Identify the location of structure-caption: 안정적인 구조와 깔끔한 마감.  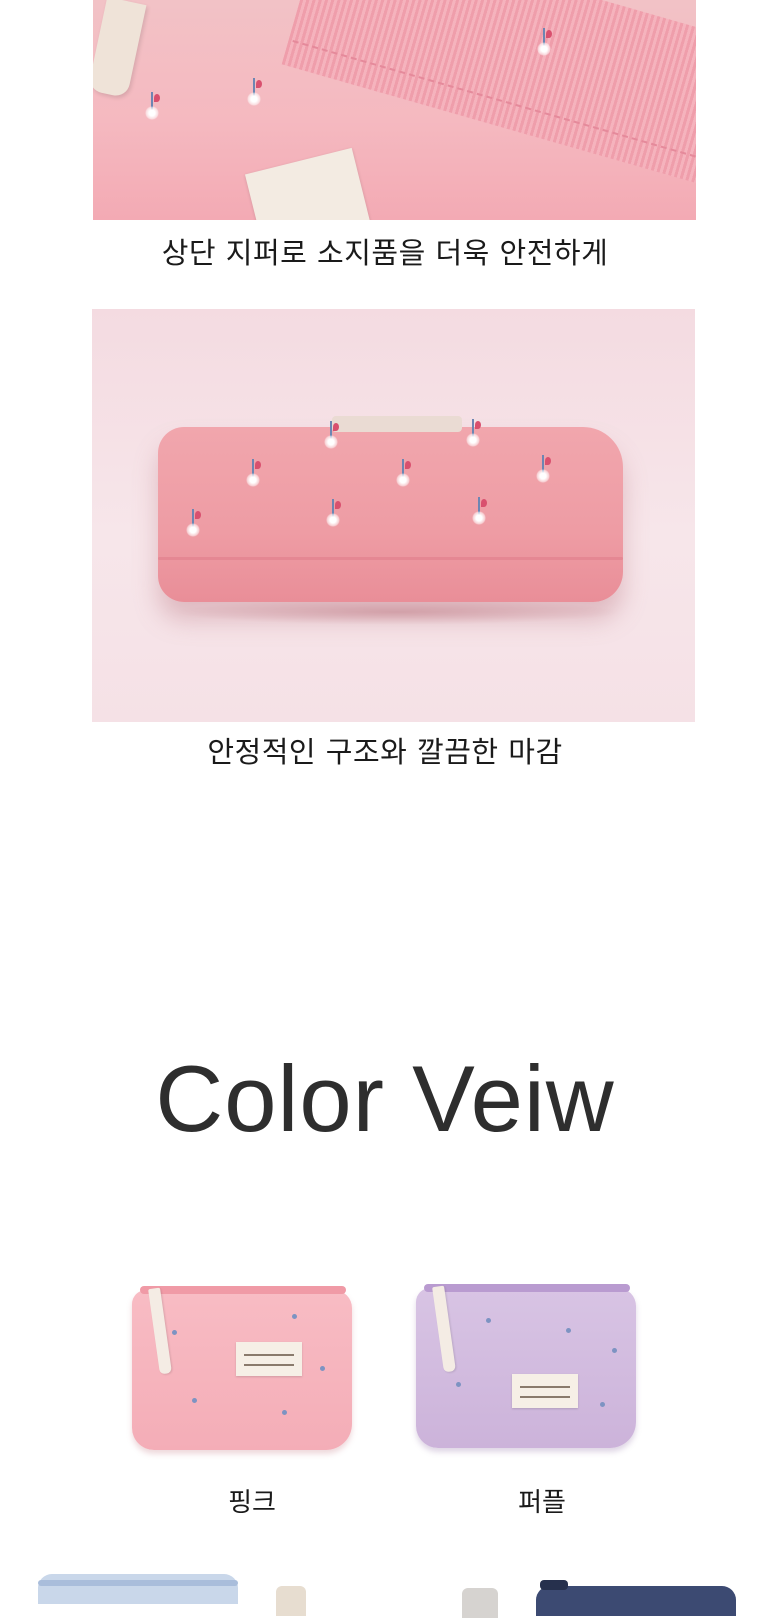
(385, 752).